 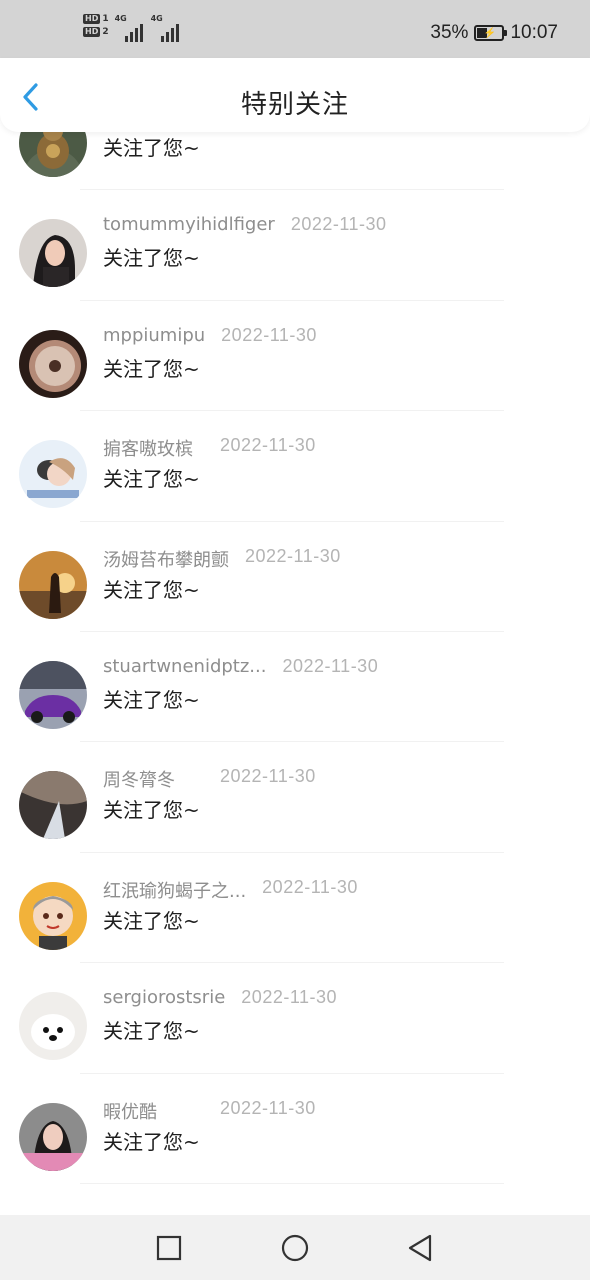 I want to click on user-name: sergiorostsrie, so click(x=164, y=997).